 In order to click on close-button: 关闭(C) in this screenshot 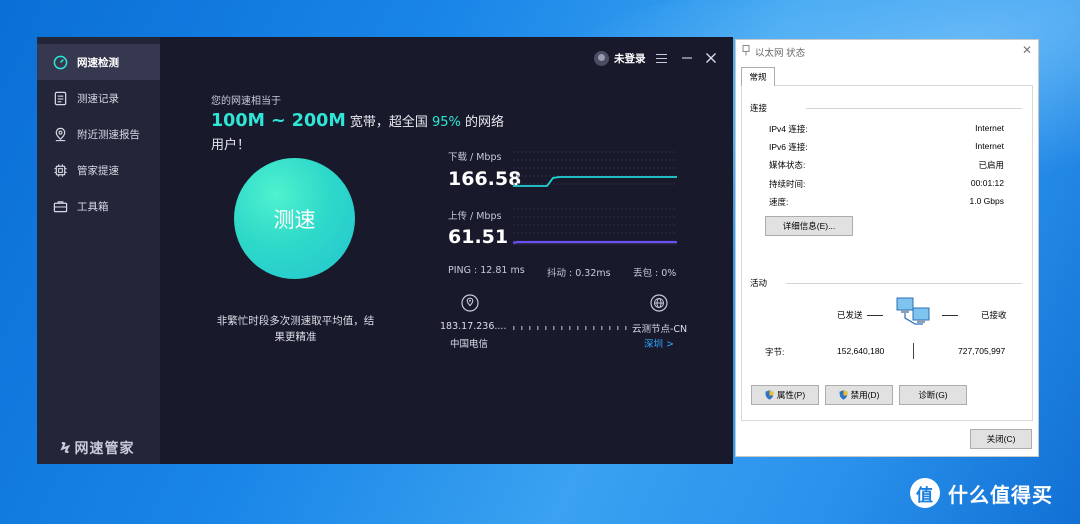, I will do `click(1001, 439)`.